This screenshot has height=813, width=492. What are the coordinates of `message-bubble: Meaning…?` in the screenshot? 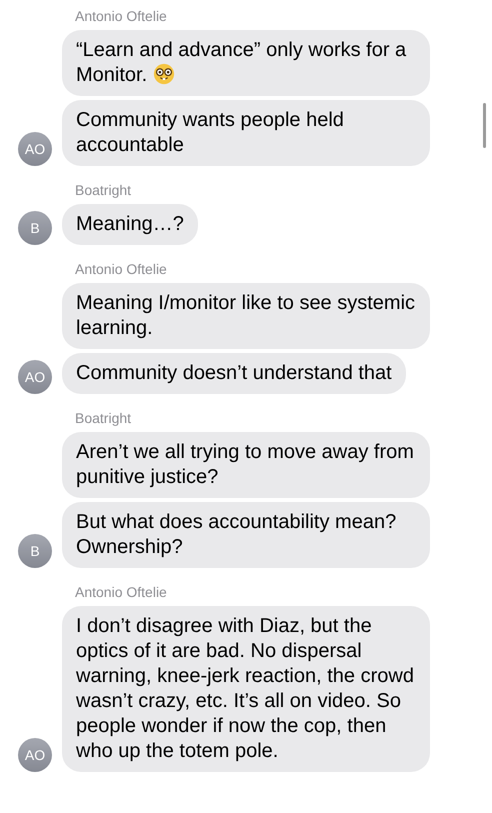 It's located at (130, 224).